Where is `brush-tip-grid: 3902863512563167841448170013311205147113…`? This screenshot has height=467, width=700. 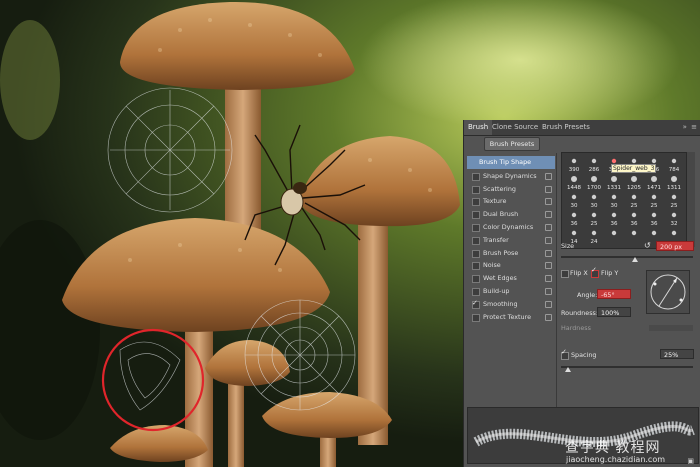
brush-tip-grid: 3902863512563167841448170013311205147113… is located at coordinates (624, 200).